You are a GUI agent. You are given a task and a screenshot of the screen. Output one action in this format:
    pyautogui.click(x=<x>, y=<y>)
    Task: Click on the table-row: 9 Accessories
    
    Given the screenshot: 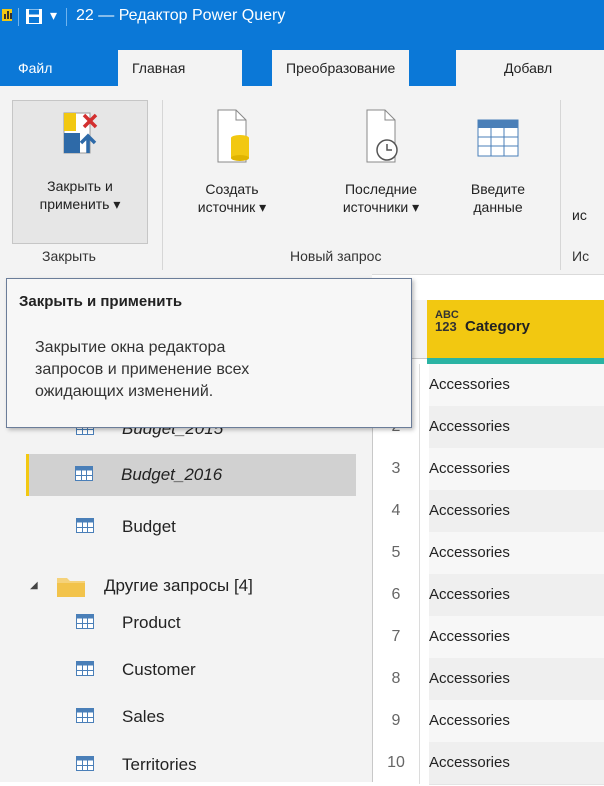 What is the action you would take?
    pyautogui.click(x=488, y=721)
    